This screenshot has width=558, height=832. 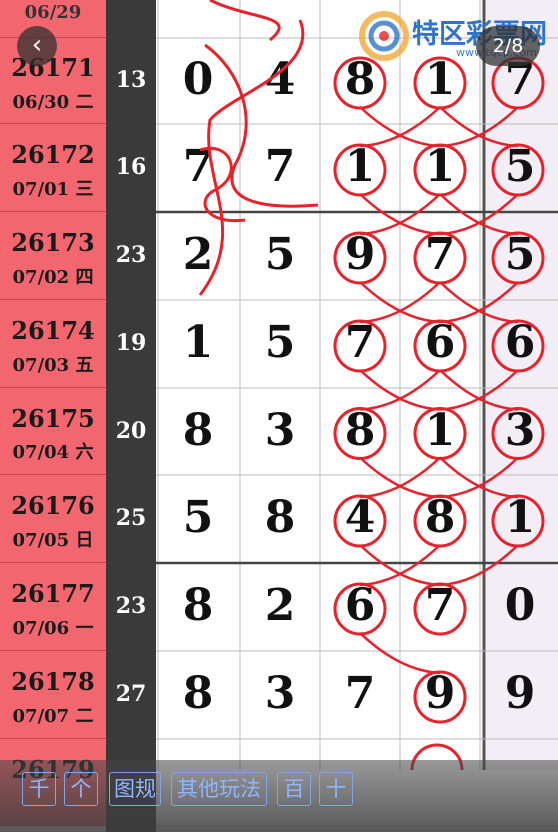 What do you see at coordinates (280, 79) in the screenshot?
I see `digit-col-1: 4` at bounding box center [280, 79].